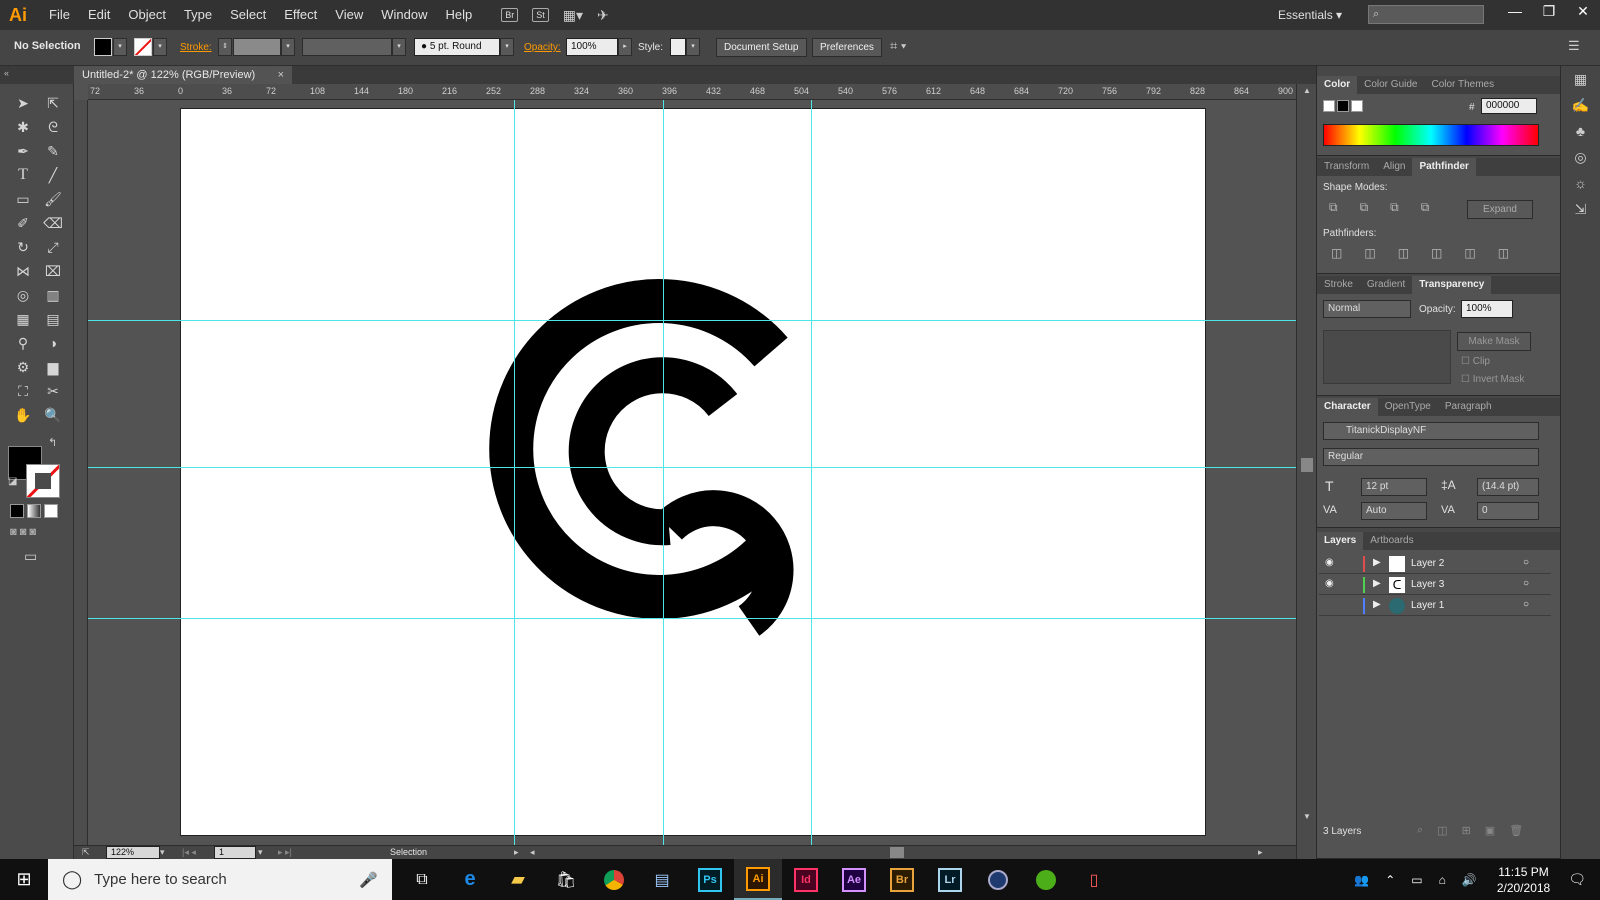 The width and height of the screenshot is (1600, 900). Describe the element at coordinates (53, 319) in the screenshot. I see `gradient-tool-icon: ▤` at that location.